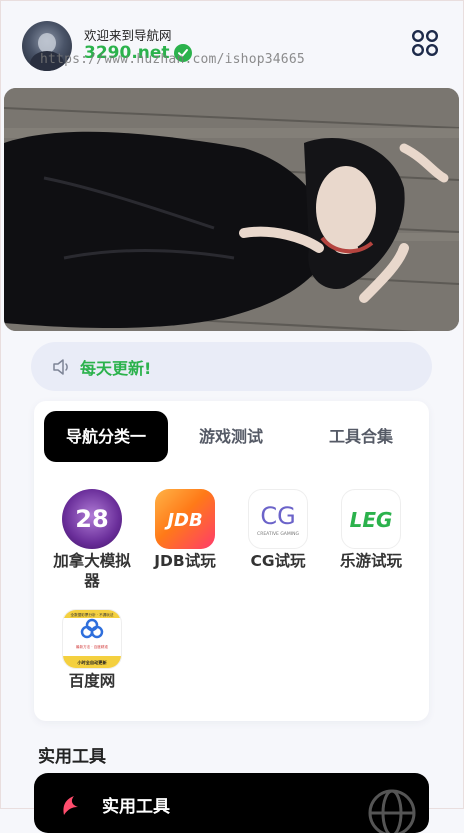 The image size is (464, 833). I want to click on svg-text: CG, so click(277, 516).